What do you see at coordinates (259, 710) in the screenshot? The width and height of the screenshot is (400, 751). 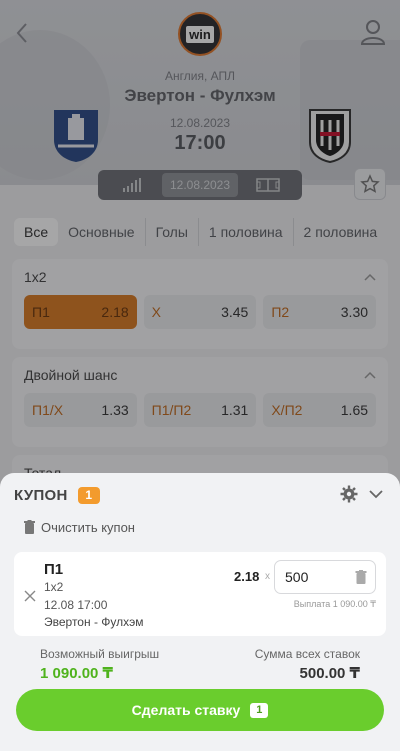 I see `place-bet-count-badge: 1` at bounding box center [259, 710].